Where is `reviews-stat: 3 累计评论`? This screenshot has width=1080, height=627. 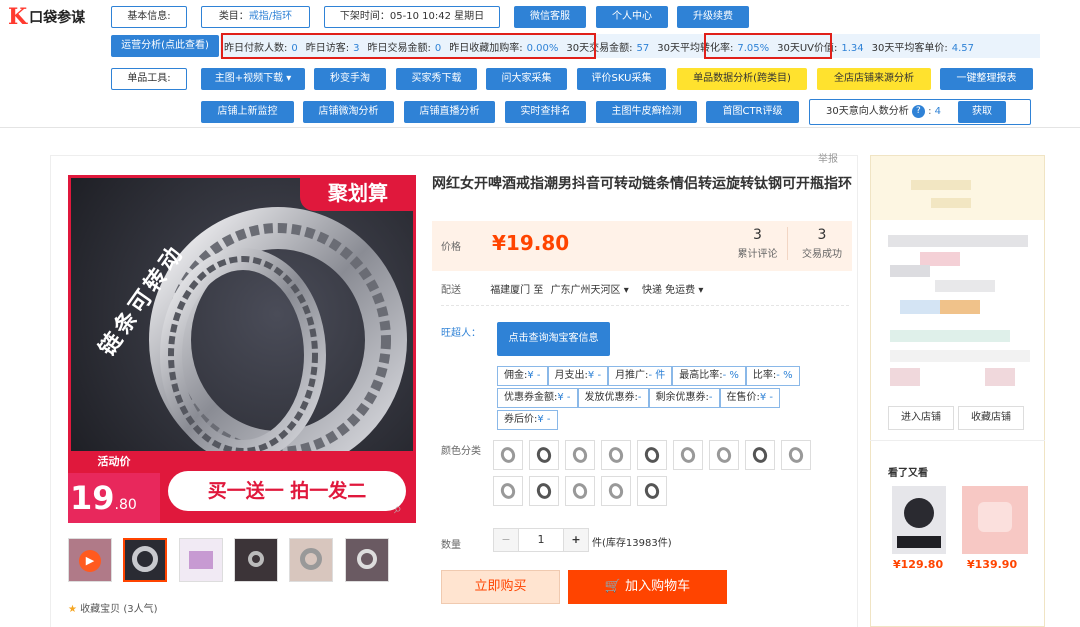 reviews-stat: 3 累计评论 is located at coordinates (758, 243).